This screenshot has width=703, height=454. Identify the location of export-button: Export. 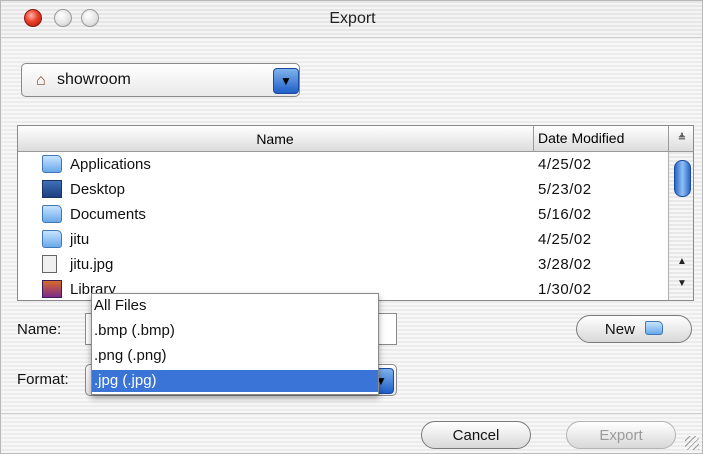
(621, 435).